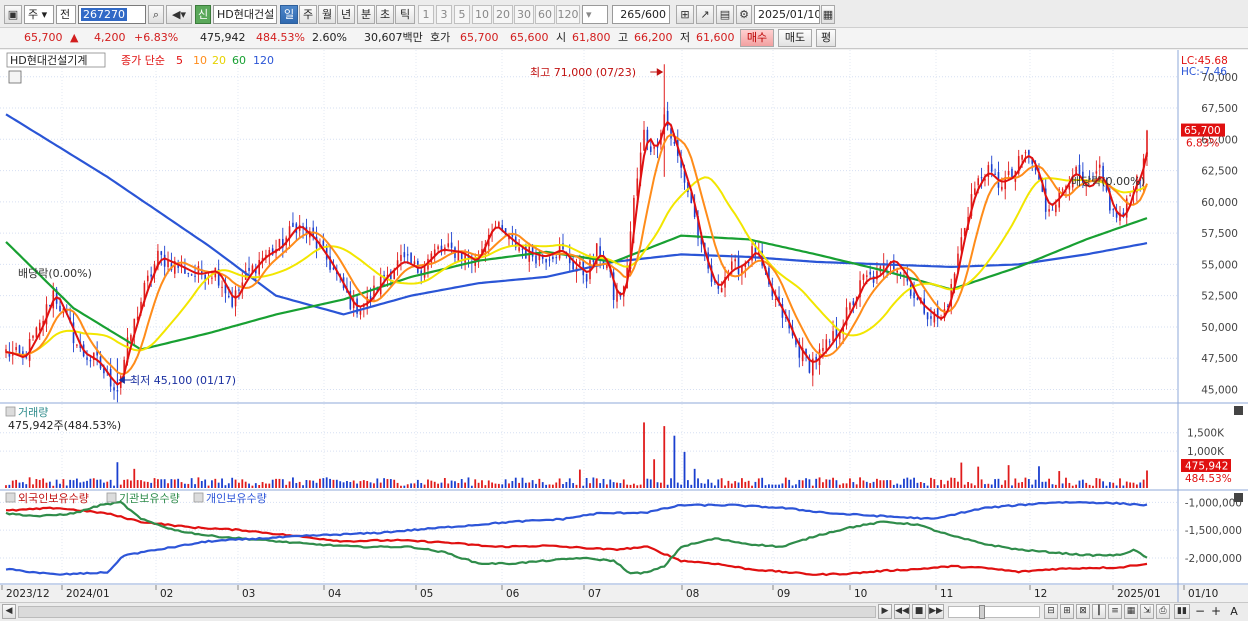  Describe the element at coordinates (1206, 434) in the screenshot. I see `volume-tick-label: 1,500K` at that location.